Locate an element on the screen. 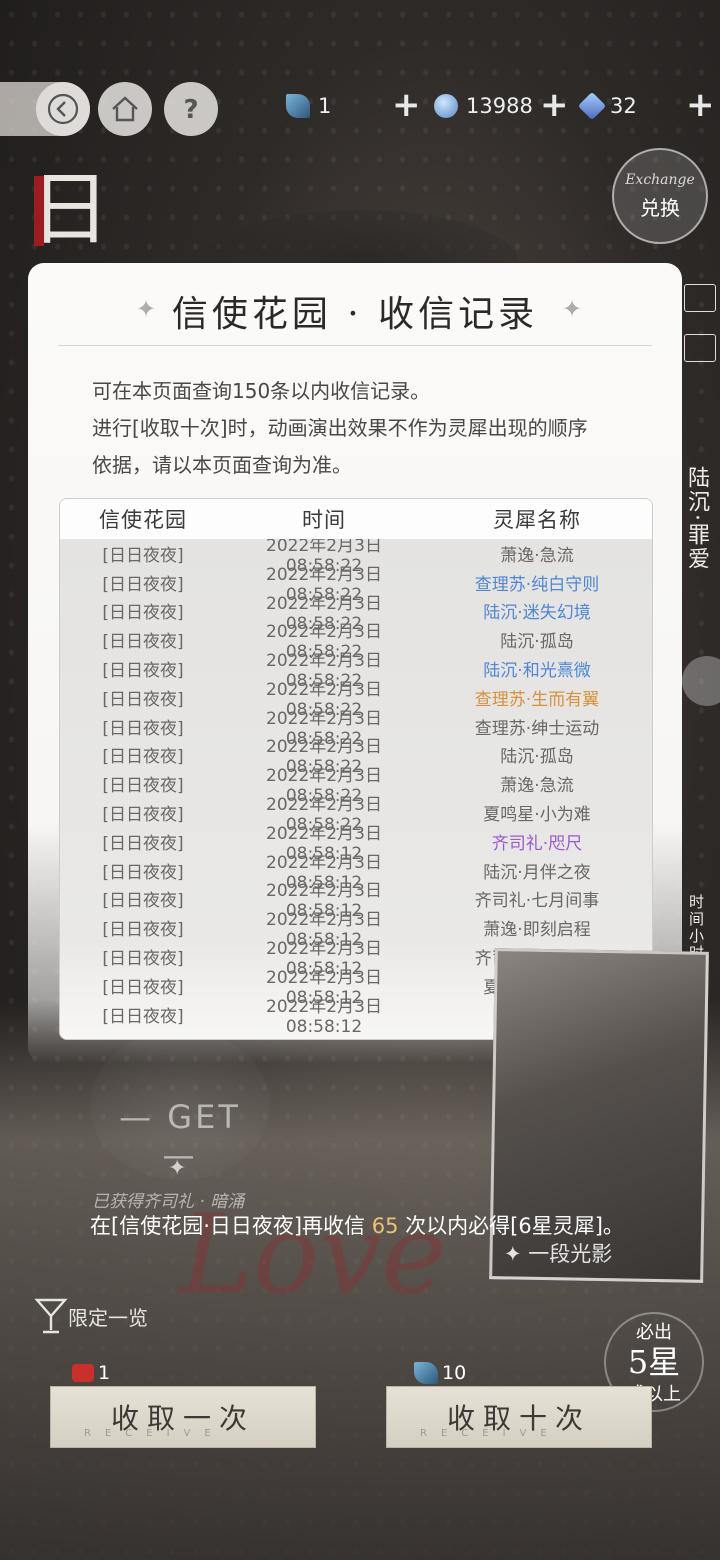 The width and height of the screenshot is (720, 1560). limited-list-button: 限定一览 is located at coordinates (91, 1316).